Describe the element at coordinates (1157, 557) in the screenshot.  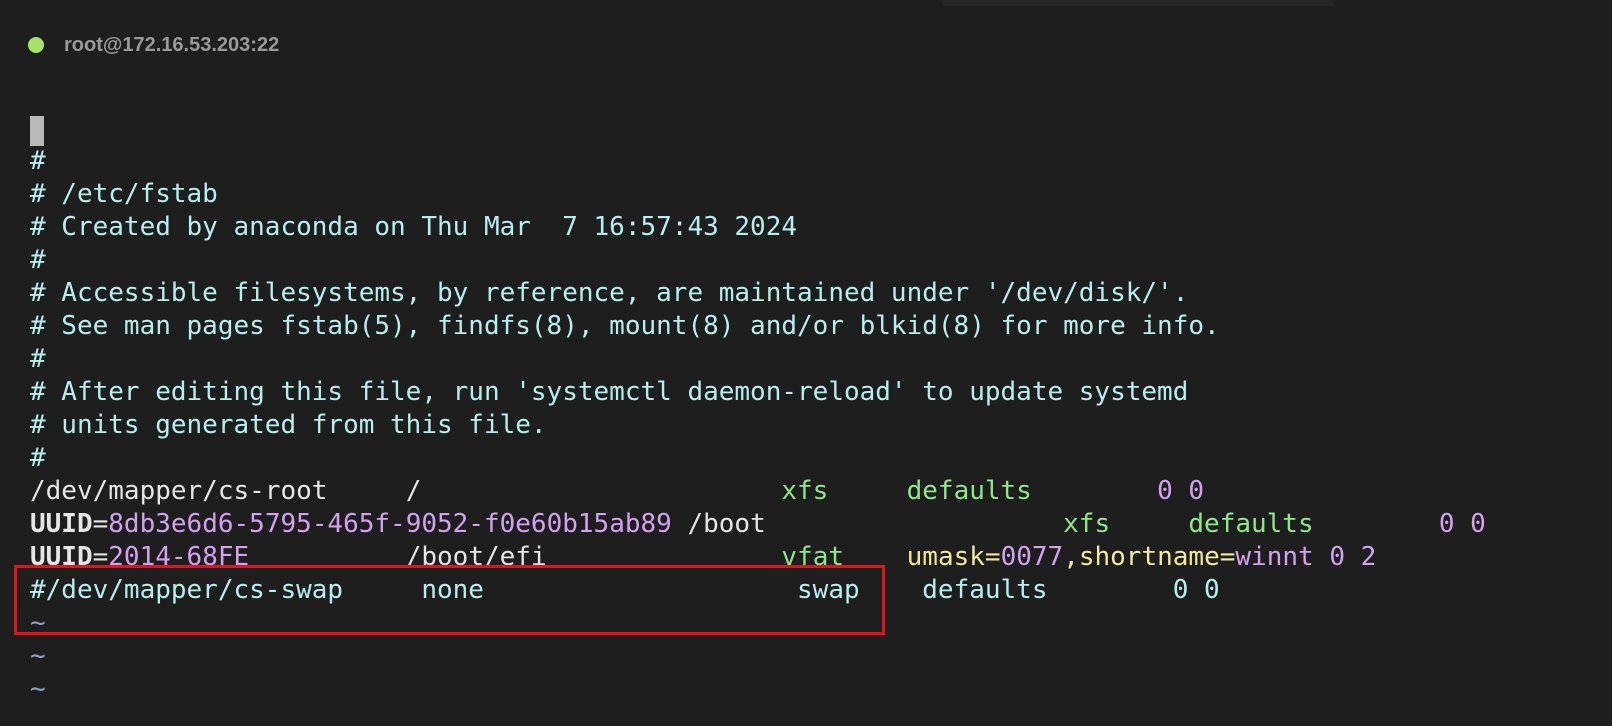
I see `option-shortname: shortname=` at that location.